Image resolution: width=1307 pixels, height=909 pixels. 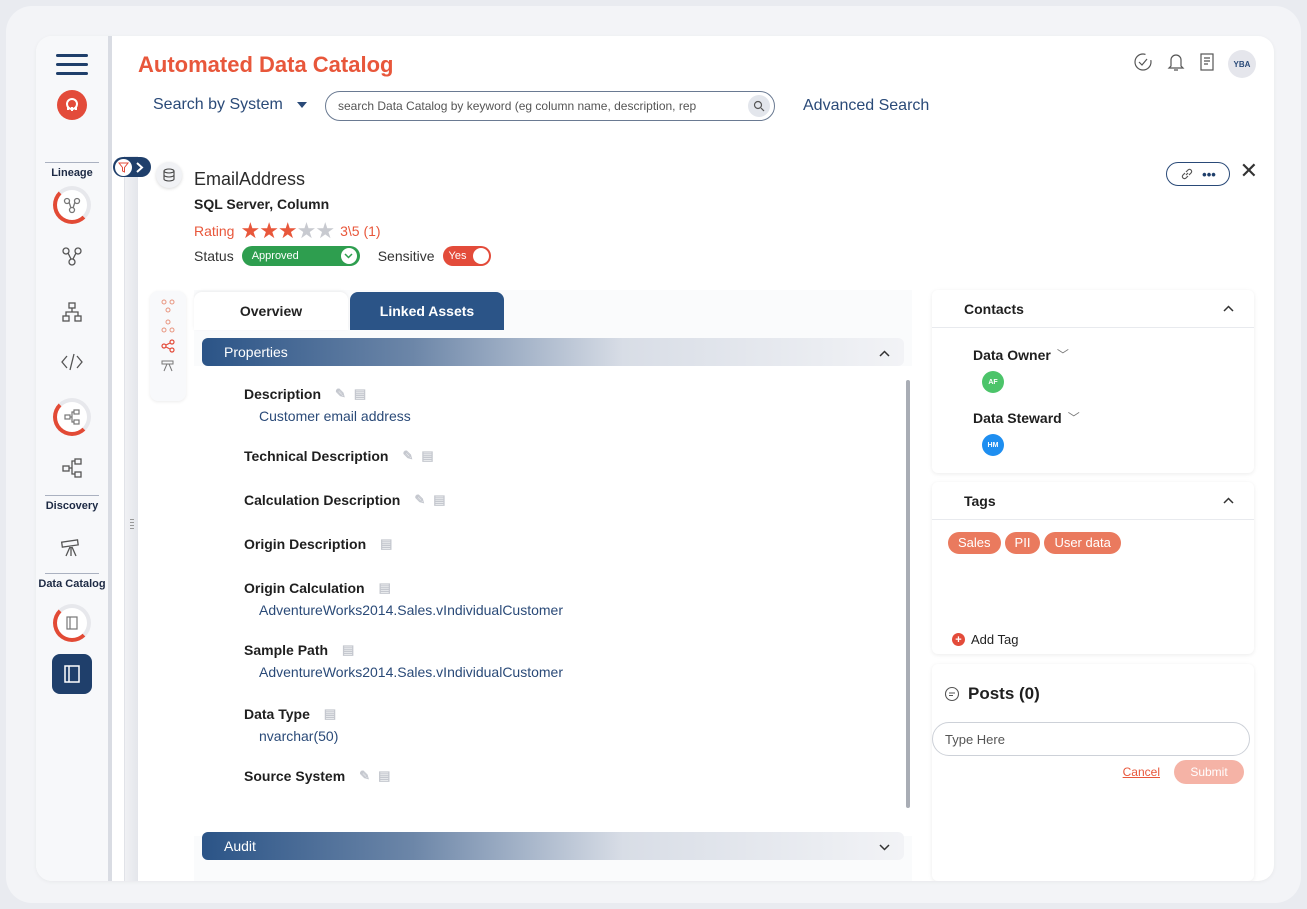 What do you see at coordinates (72, 581) in the screenshot?
I see `rail-section-data-catalog: Data Catalog` at bounding box center [72, 581].